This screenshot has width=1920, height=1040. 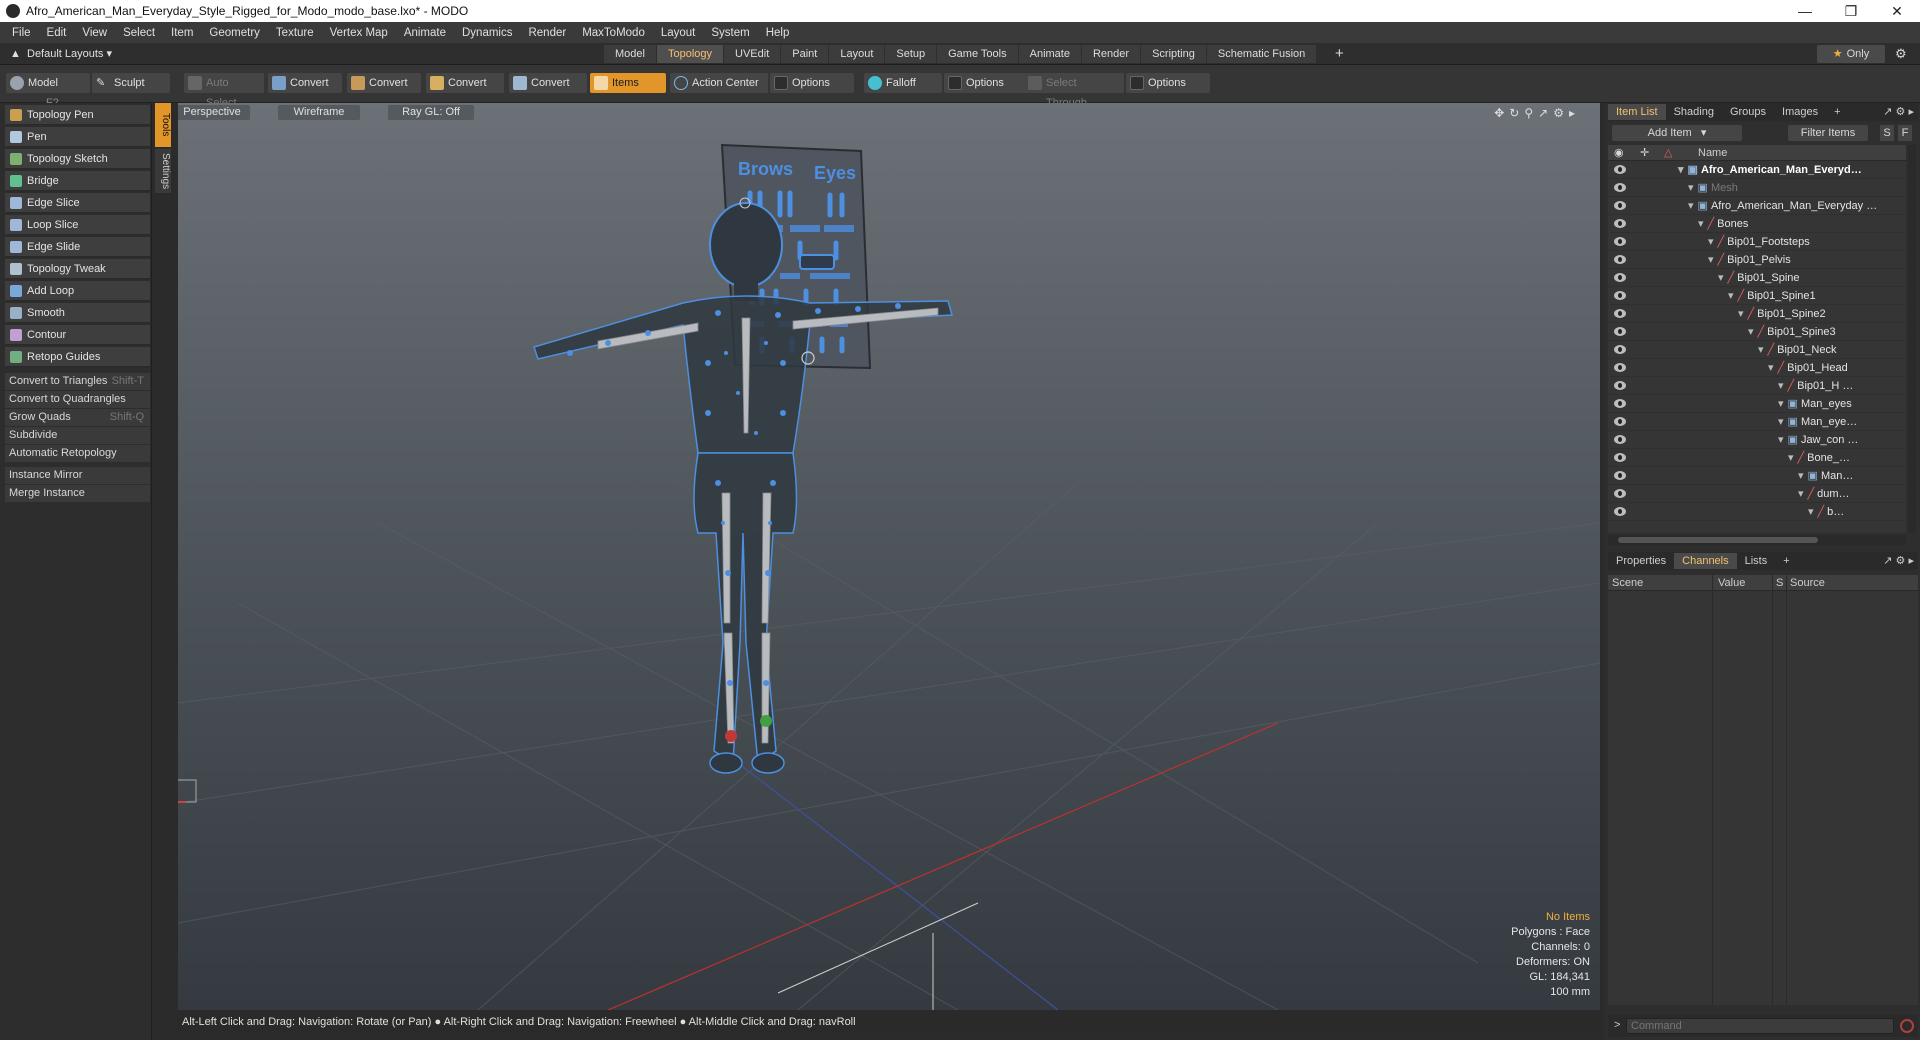 What do you see at coordinates (1339, 53) in the screenshot?
I see `add-tab-icon: +` at bounding box center [1339, 53].